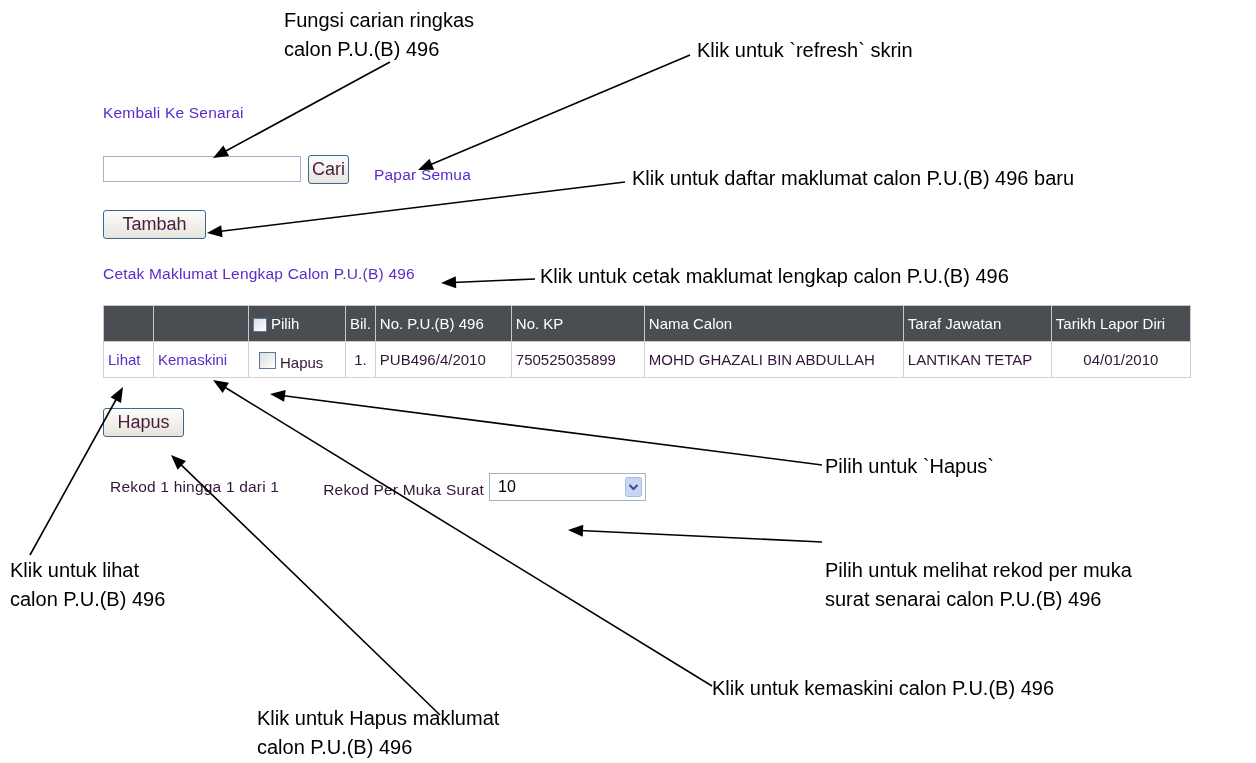 The height and width of the screenshot is (763, 1256). I want to click on checkbox-label: Hapus, so click(302, 363).